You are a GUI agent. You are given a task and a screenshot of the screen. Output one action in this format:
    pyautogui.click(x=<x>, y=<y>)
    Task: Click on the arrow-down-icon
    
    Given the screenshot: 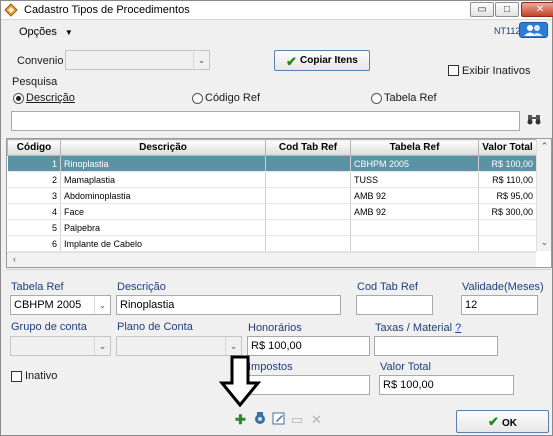 What is the action you would take?
    pyautogui.click(x=240, y=381)
    